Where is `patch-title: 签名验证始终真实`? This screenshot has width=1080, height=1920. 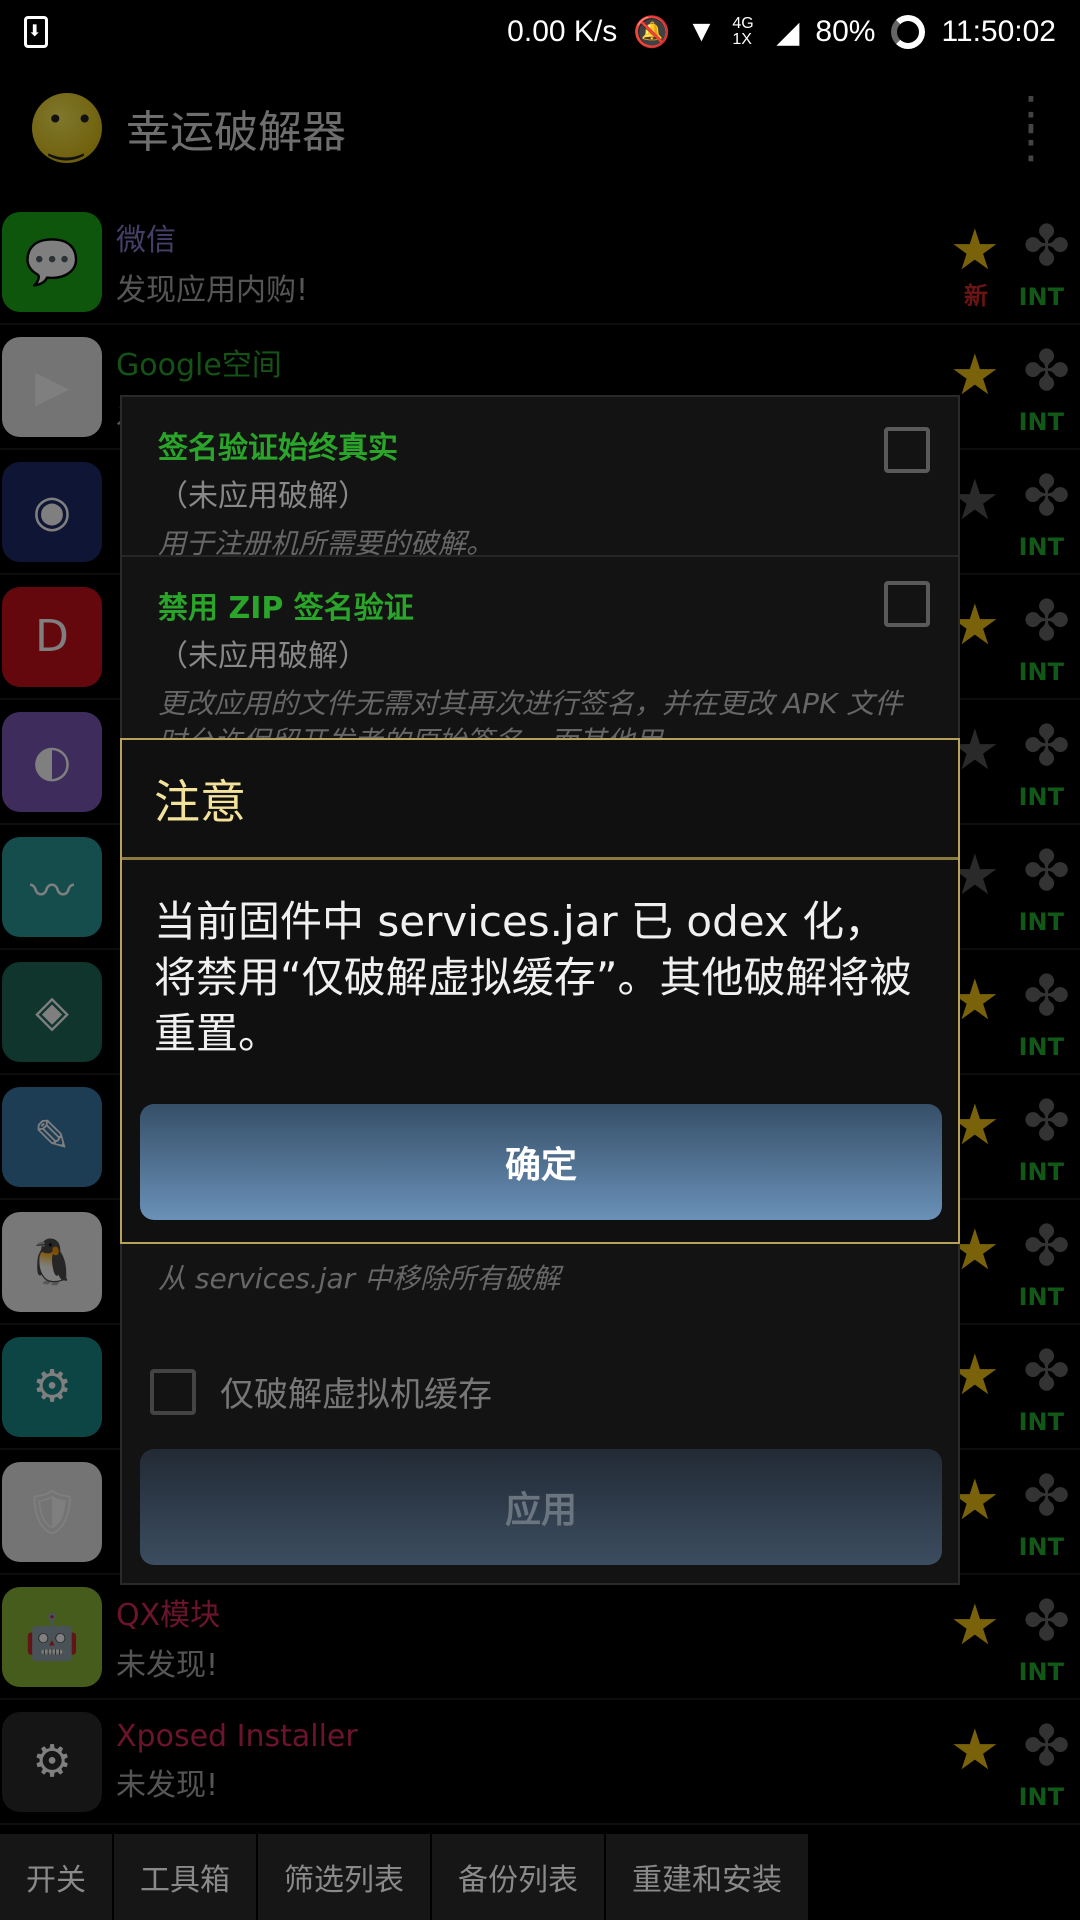
patch-title: 签名验证始终真实 is located at coordinates (278, 448).